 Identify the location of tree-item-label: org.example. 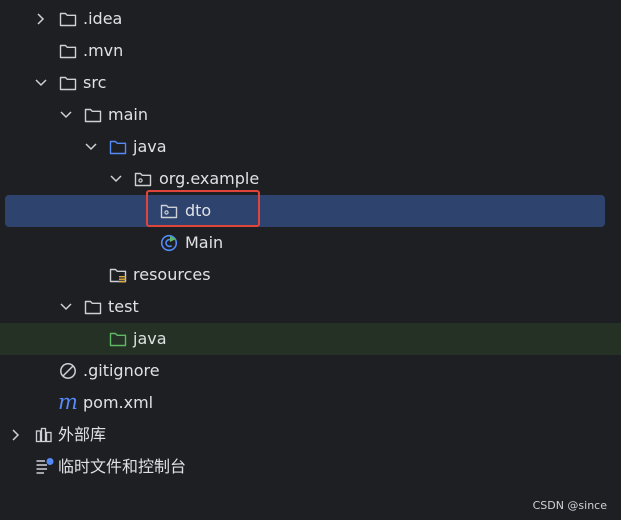
(209, 178).